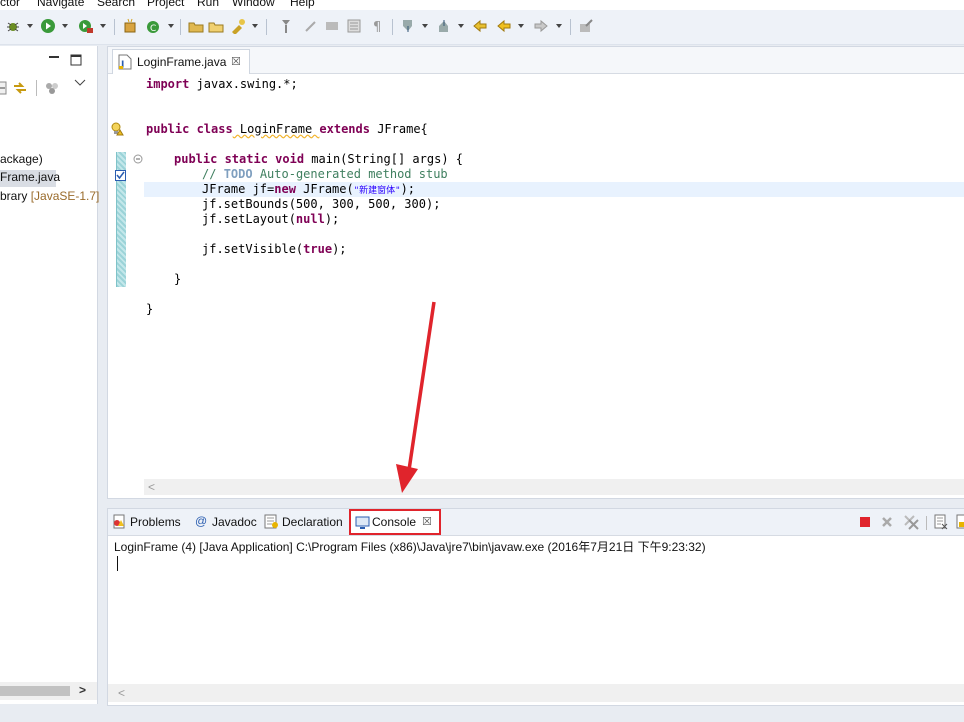  What do you see at coordinates (86, 26) in the screenshot?
I see `external-tools-icon` at bounding box center [86, 26].